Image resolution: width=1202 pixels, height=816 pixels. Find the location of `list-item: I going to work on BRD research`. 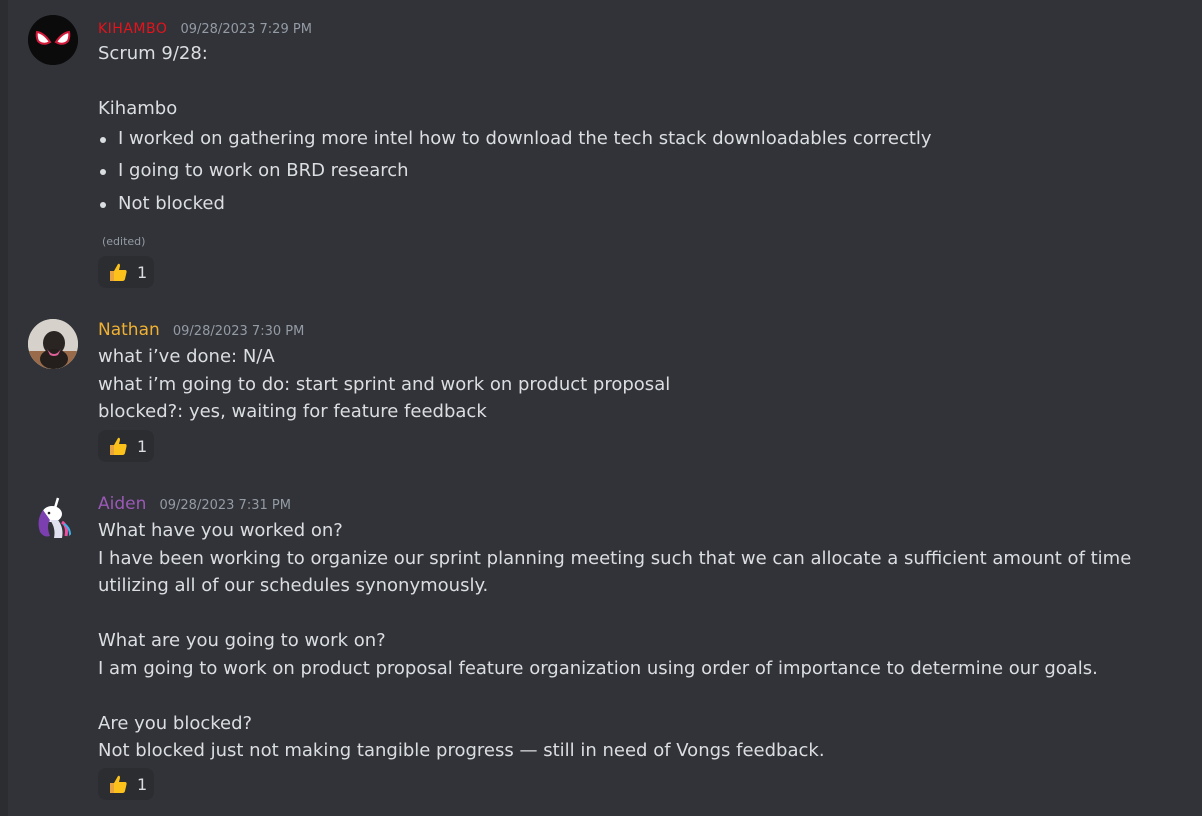

list-item: I going to work on BRD research is located at coordinates (635, 171).